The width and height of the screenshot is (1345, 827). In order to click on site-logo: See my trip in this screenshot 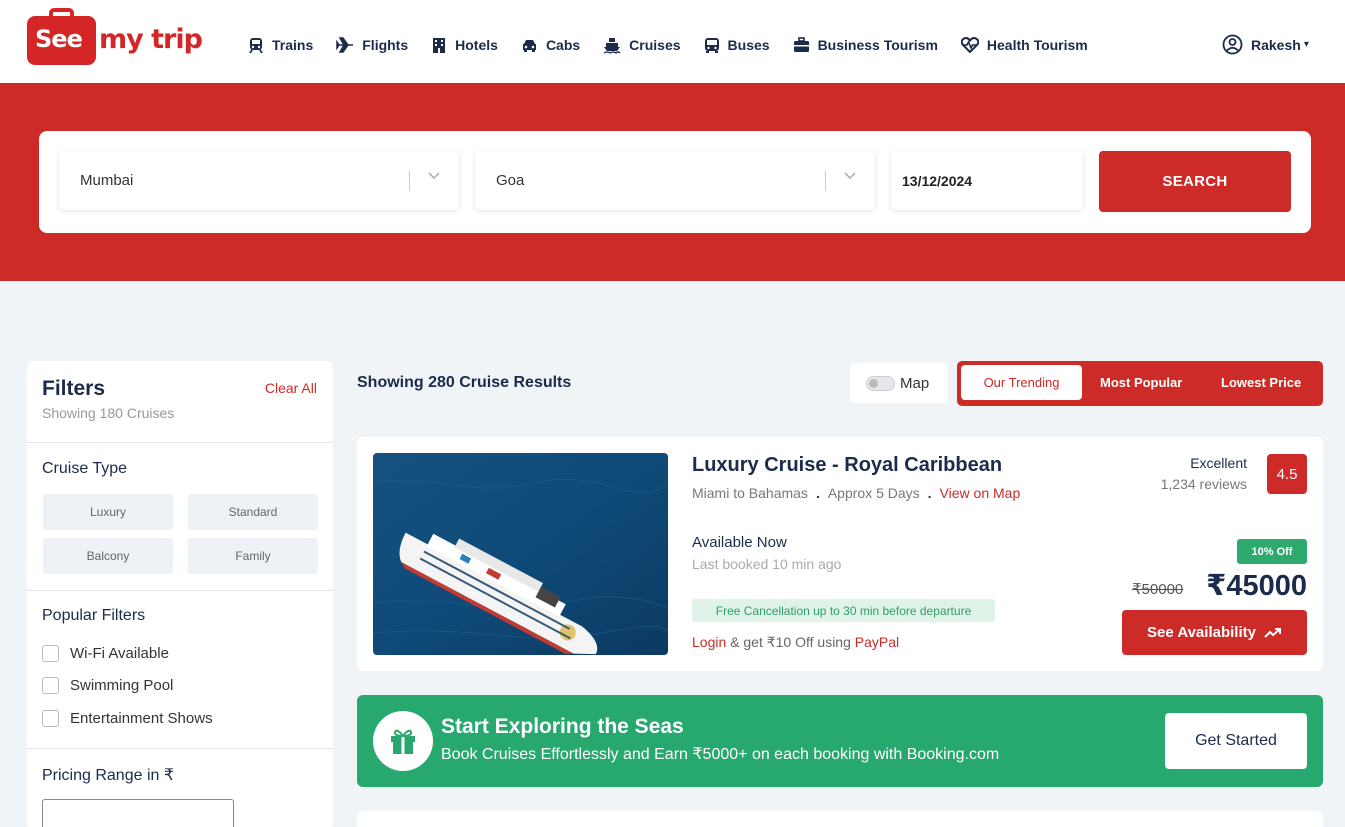, I will do `click(119, 36)`.